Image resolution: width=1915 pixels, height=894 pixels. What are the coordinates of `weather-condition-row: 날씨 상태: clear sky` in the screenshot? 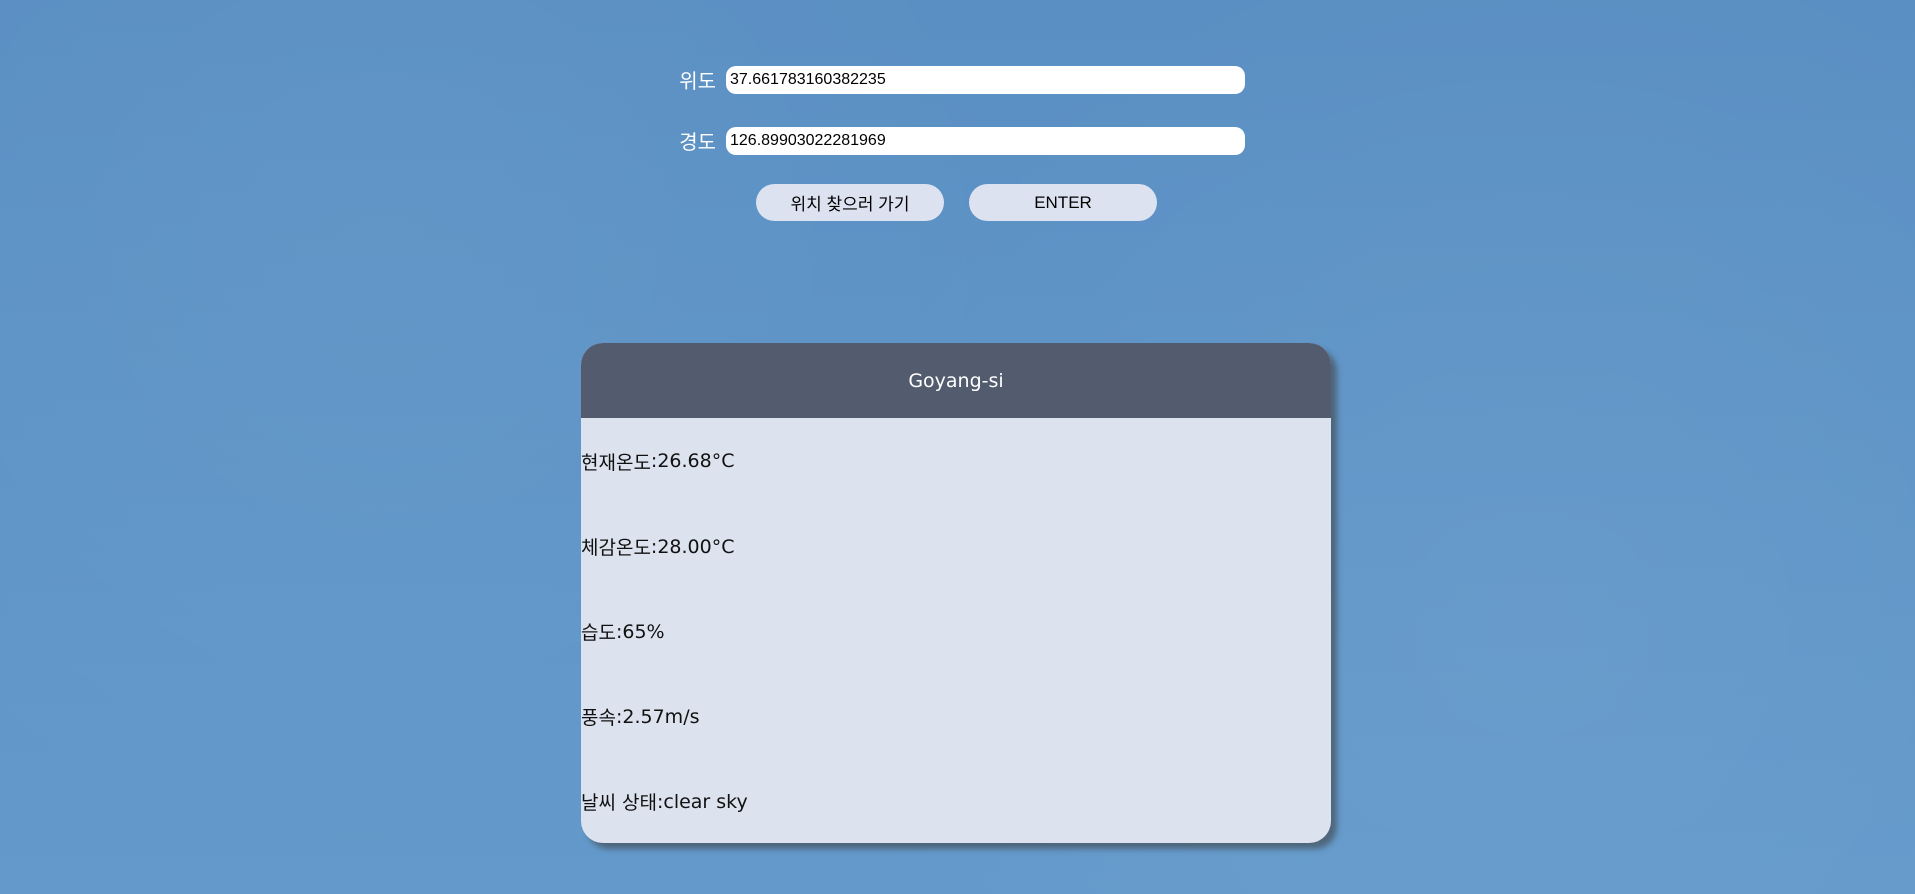 It's located at (956, 801).